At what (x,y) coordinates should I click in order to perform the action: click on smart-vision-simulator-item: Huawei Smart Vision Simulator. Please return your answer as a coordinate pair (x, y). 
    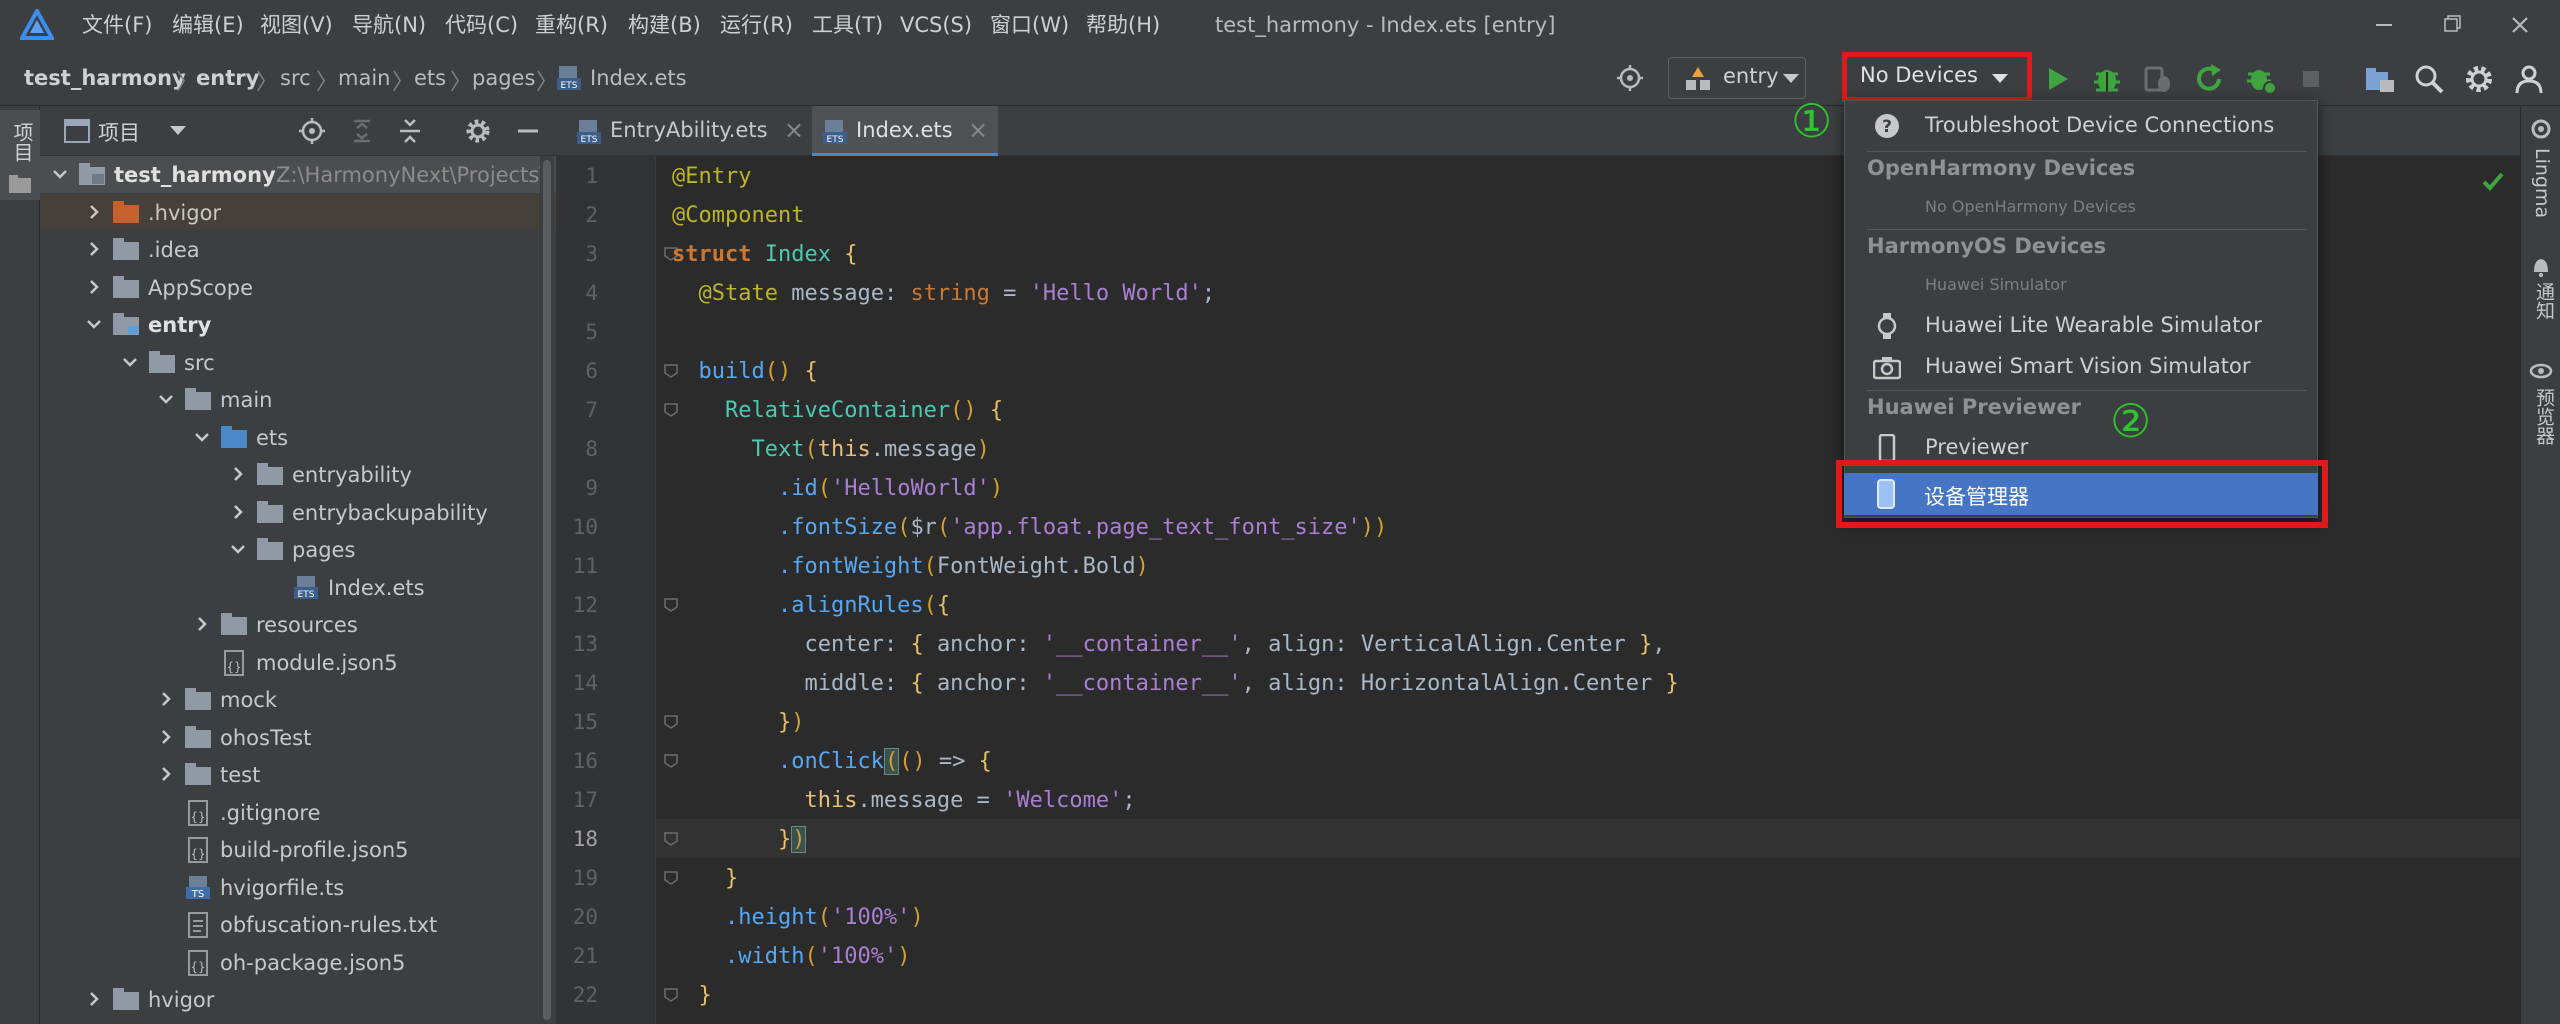
    Looking at the image, I should click on (2081, 367).